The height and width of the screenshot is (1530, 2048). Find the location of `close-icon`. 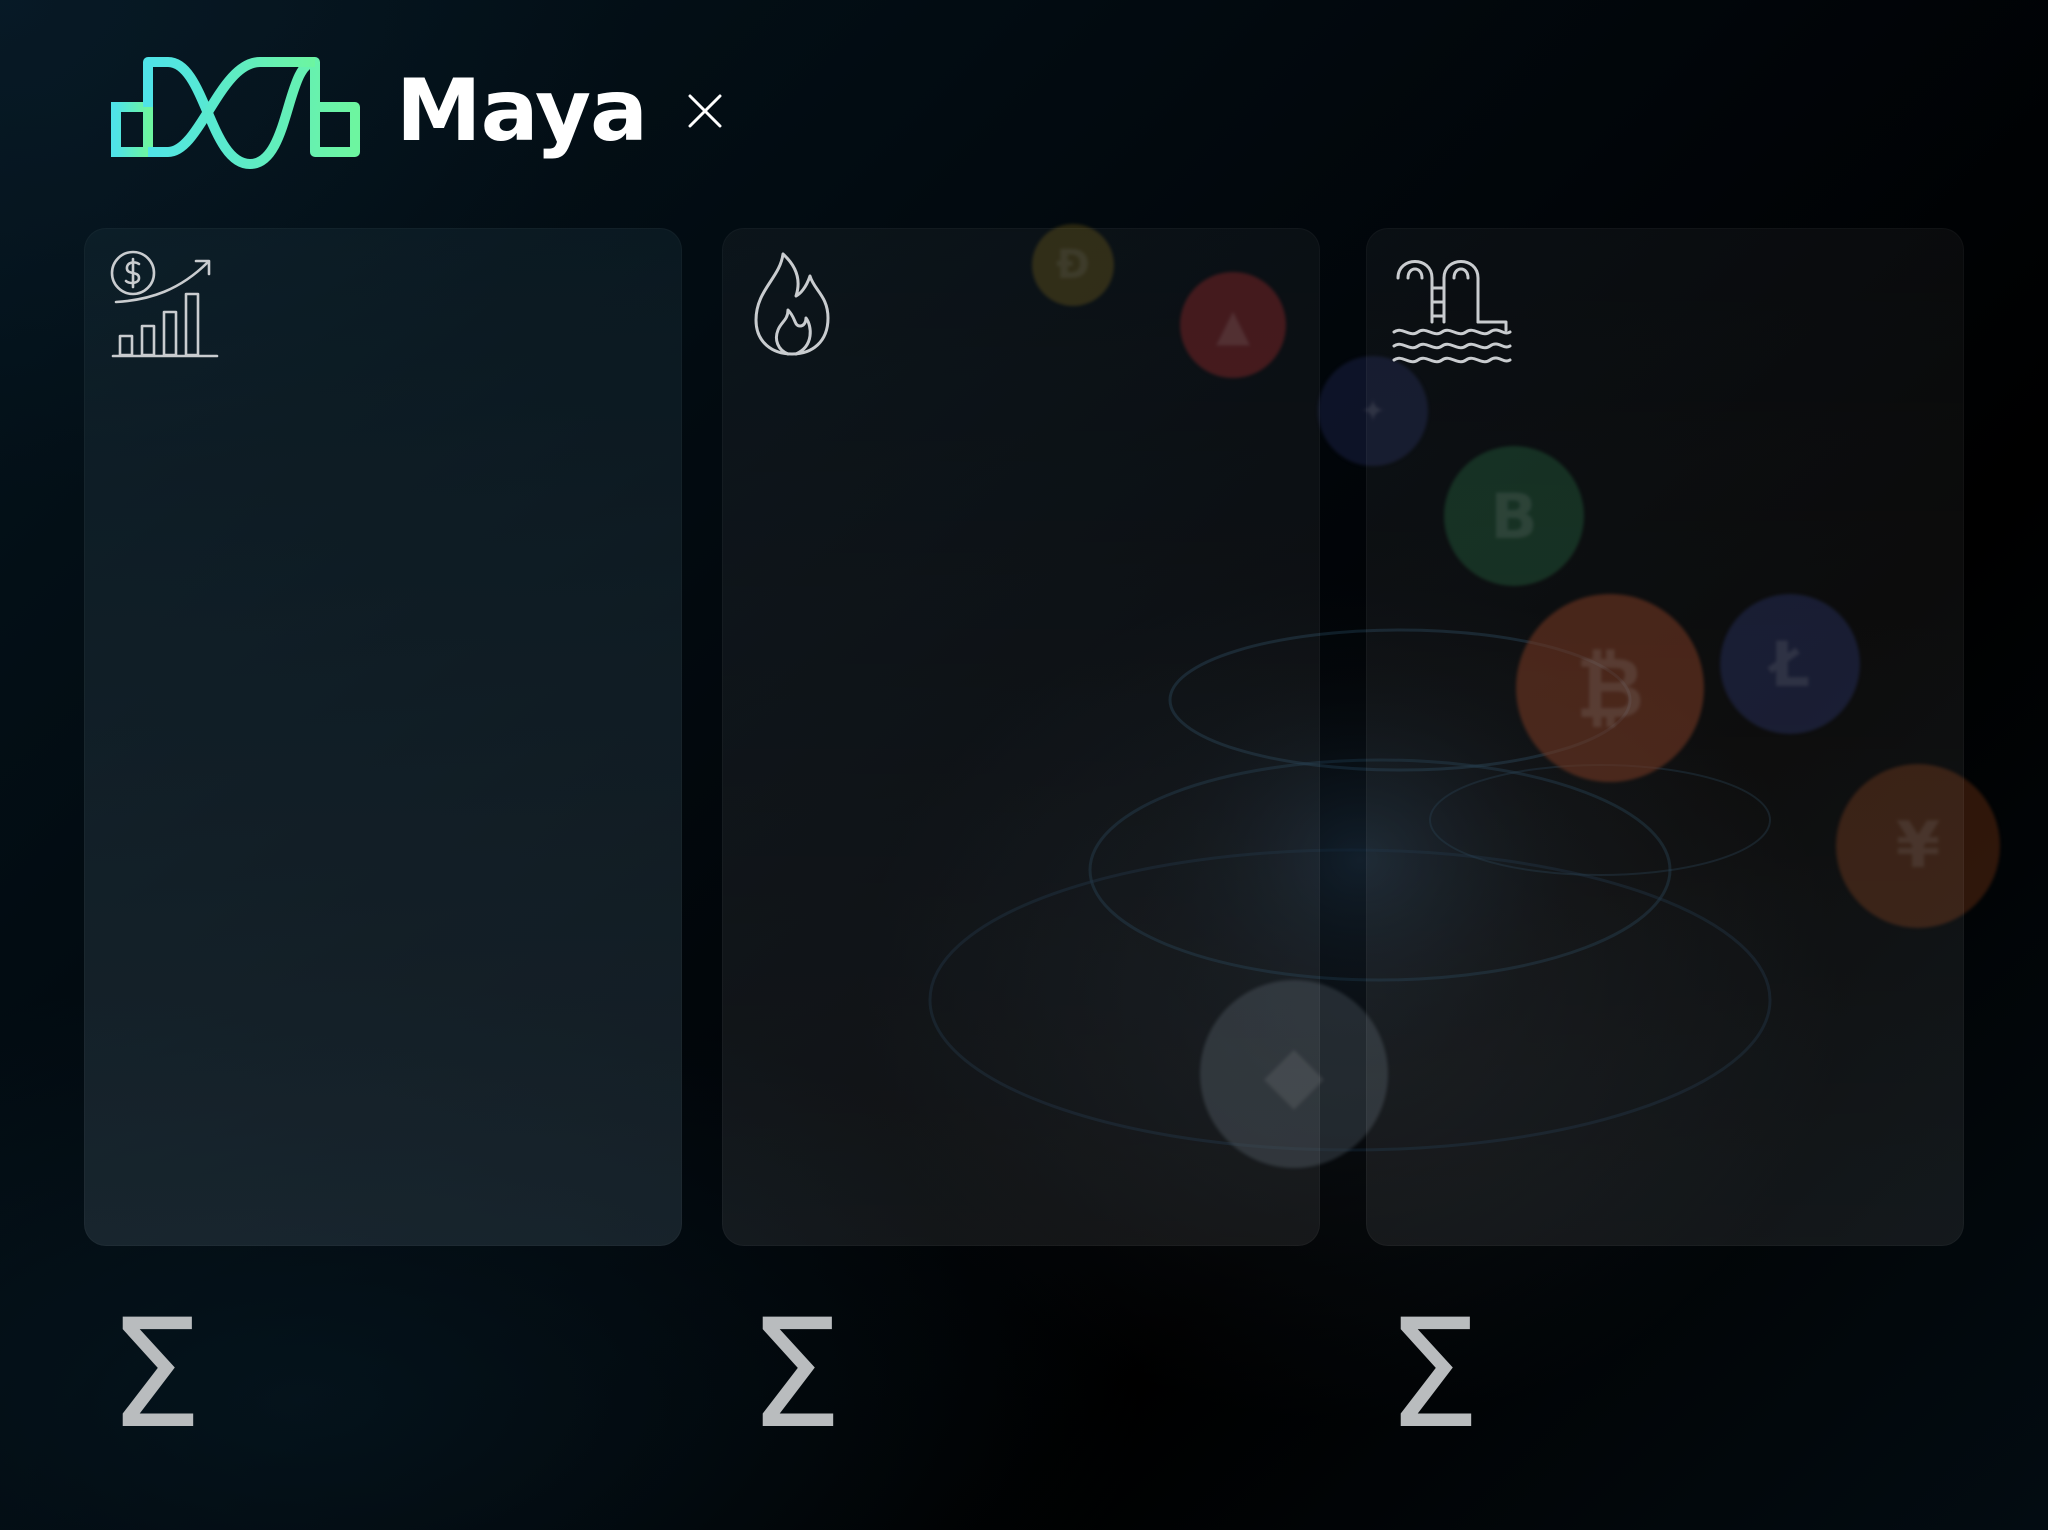

close-icon is located at coordinates (705, 111).